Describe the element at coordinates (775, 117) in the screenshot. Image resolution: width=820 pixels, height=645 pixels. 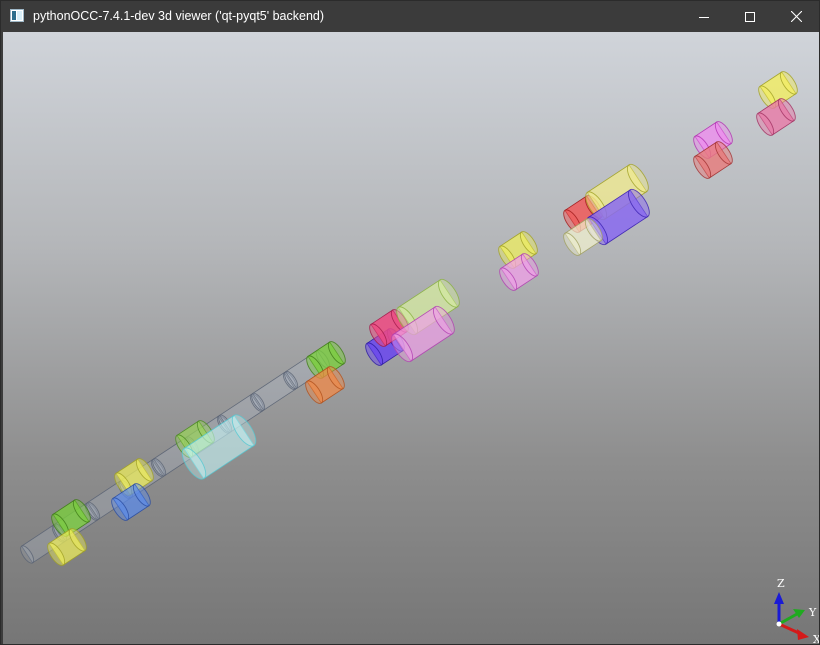
I see `shell-pink` at that location.